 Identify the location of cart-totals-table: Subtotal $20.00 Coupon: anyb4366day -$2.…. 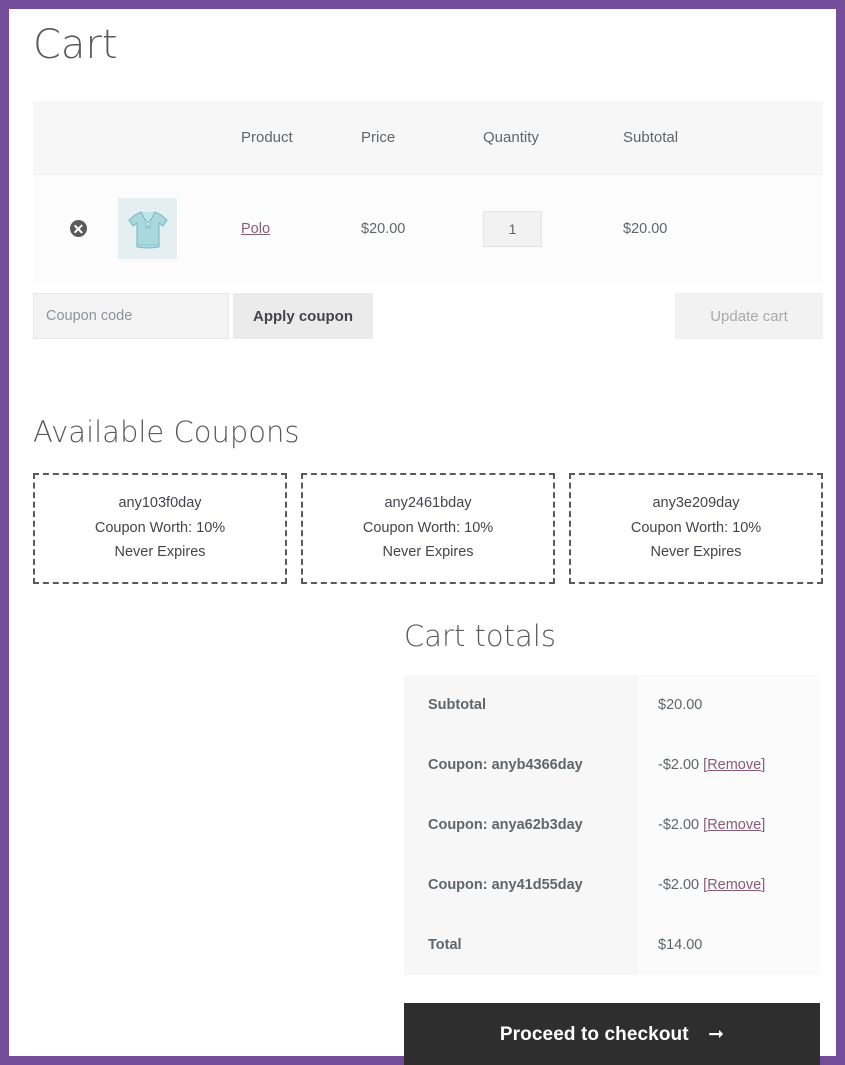
(612, 825).